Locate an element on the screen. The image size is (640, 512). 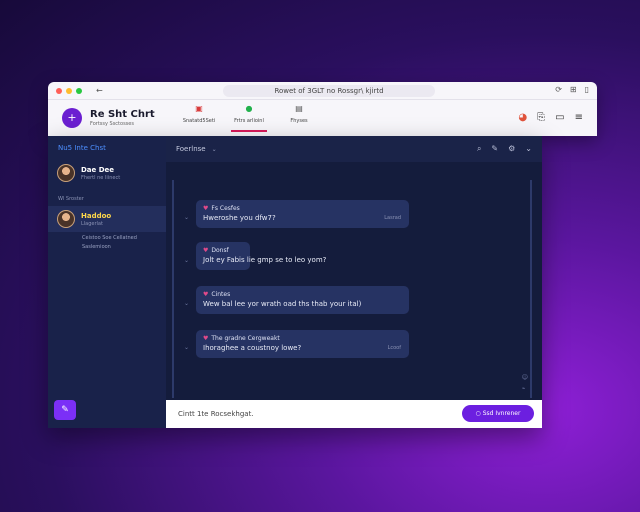
channel-name: Foerlnse is located at coordinates (191, 149).